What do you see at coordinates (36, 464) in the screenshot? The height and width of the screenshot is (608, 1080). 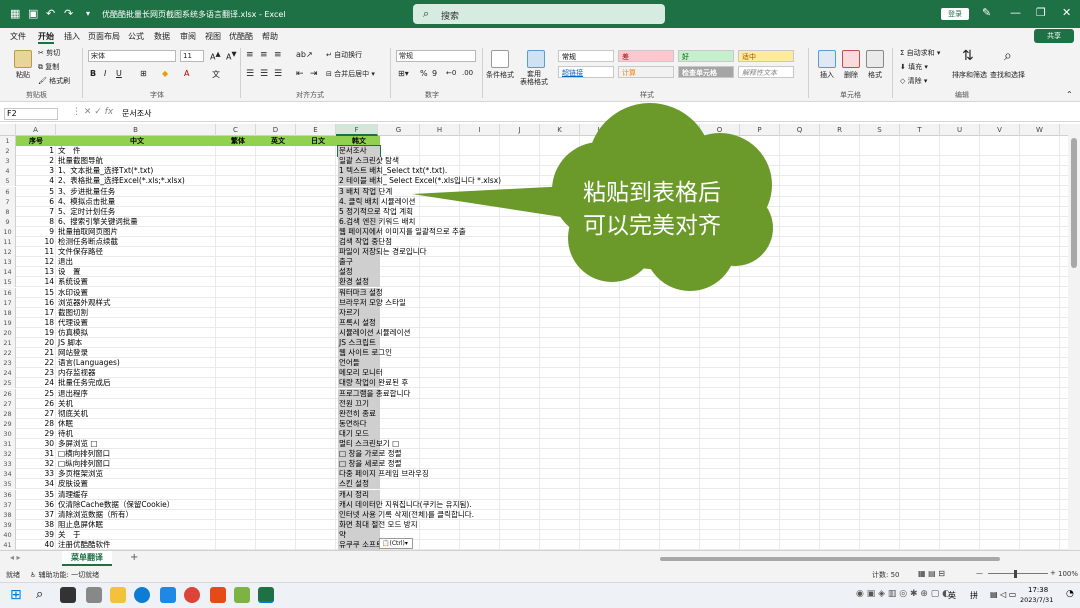 I see `cell-index: 32` at bounding box center [36, 464].